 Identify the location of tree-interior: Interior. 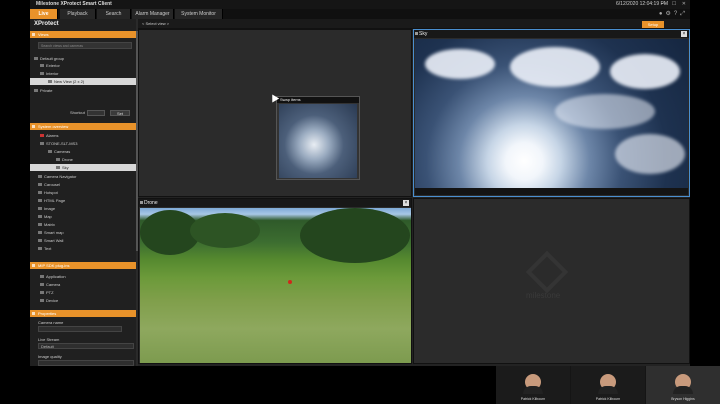
(83, 73).